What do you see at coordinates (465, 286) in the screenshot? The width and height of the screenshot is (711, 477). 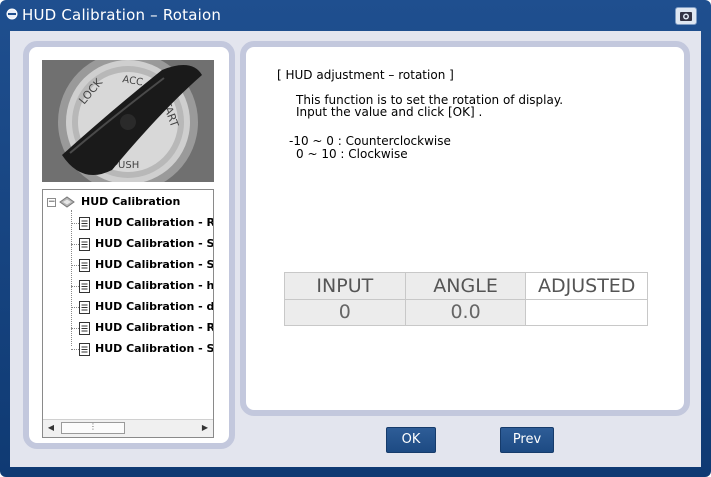 I see `header-angle: ANGLE` at bounding box center [465, 286].